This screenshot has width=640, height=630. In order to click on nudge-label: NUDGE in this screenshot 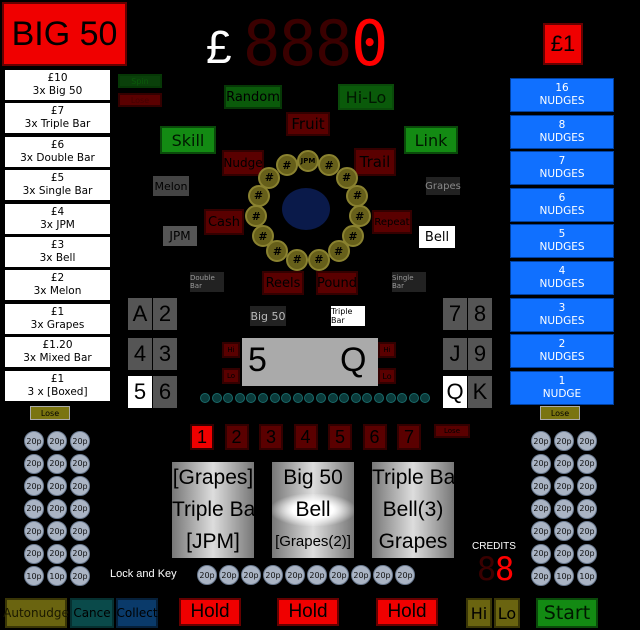, I will do `click(562, 393)`.